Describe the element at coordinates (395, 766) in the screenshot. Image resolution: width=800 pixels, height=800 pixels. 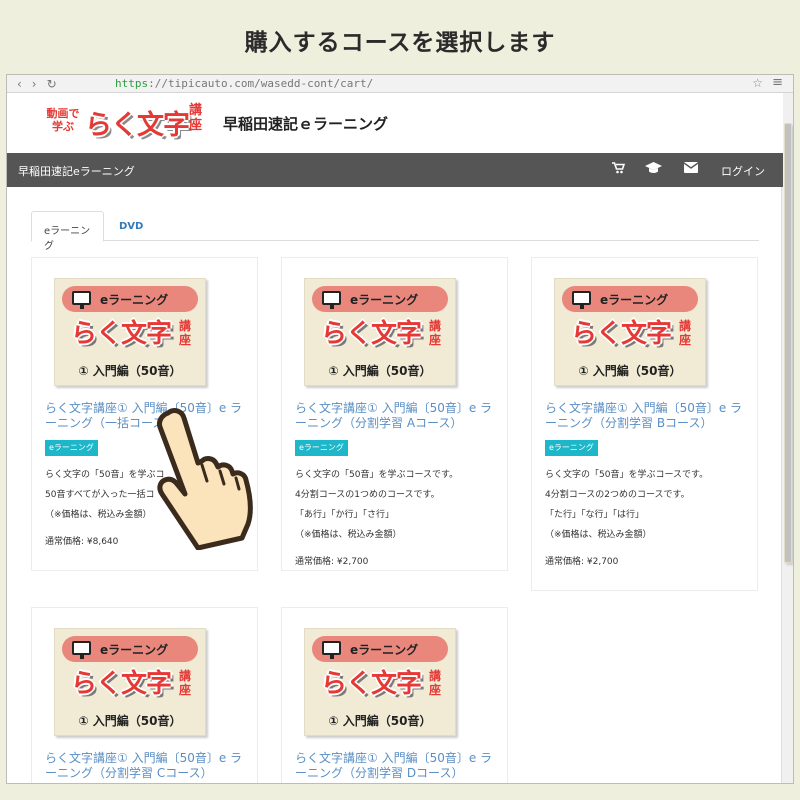
I see `product-title-link: らく文字講座① 入門編〔50音〕e ラーニング（分割学習 Dコース）` at that location.